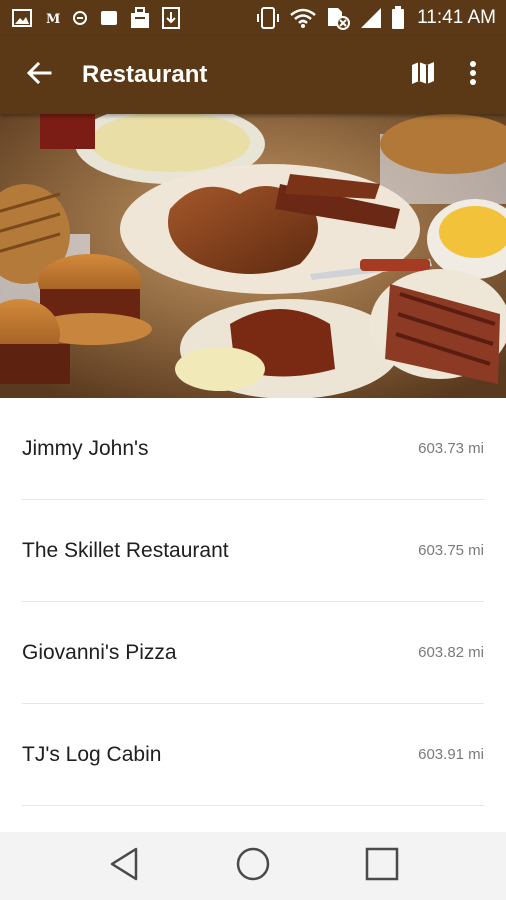  What do you see at coordinates (171, 18) in the screenshot?
I see `download-icon` at bounding box center [171, 18].